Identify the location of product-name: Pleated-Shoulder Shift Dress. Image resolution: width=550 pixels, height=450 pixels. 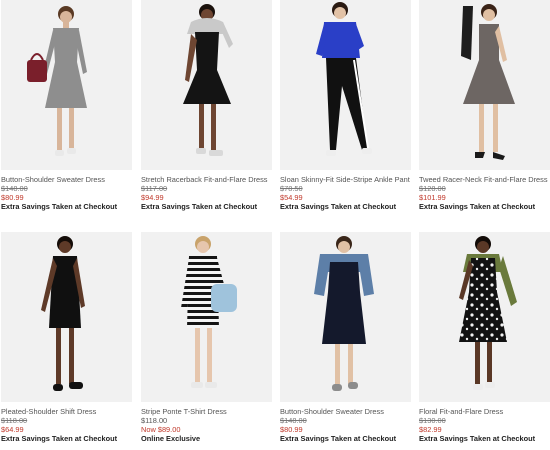
(66, 411).